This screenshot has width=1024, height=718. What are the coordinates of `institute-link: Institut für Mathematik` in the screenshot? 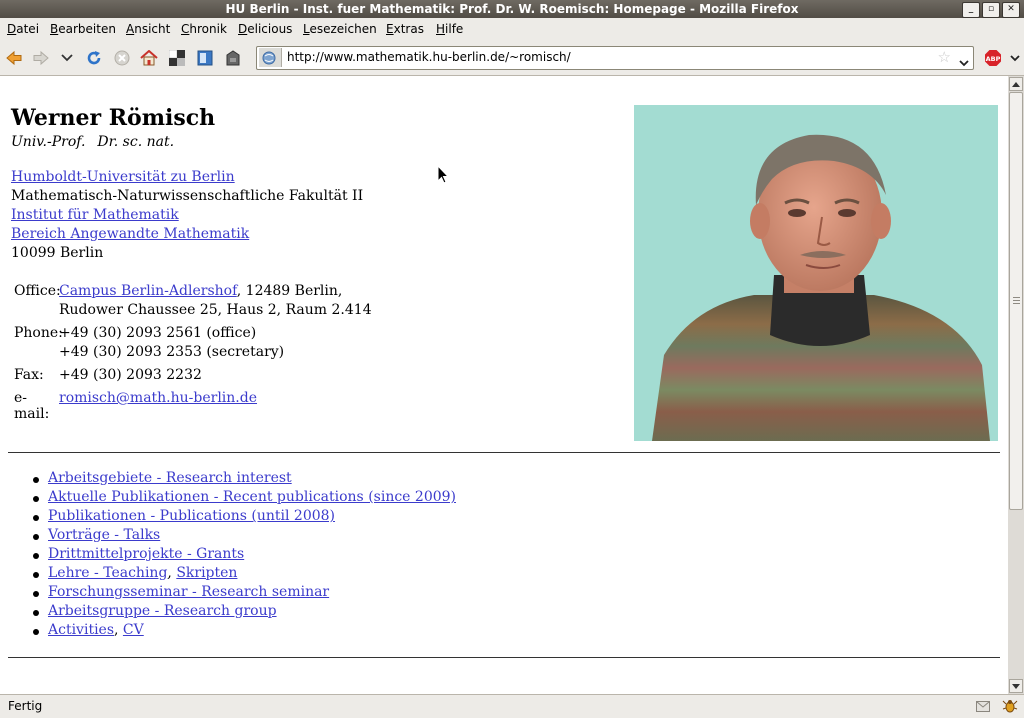 It's located at (95, 215).